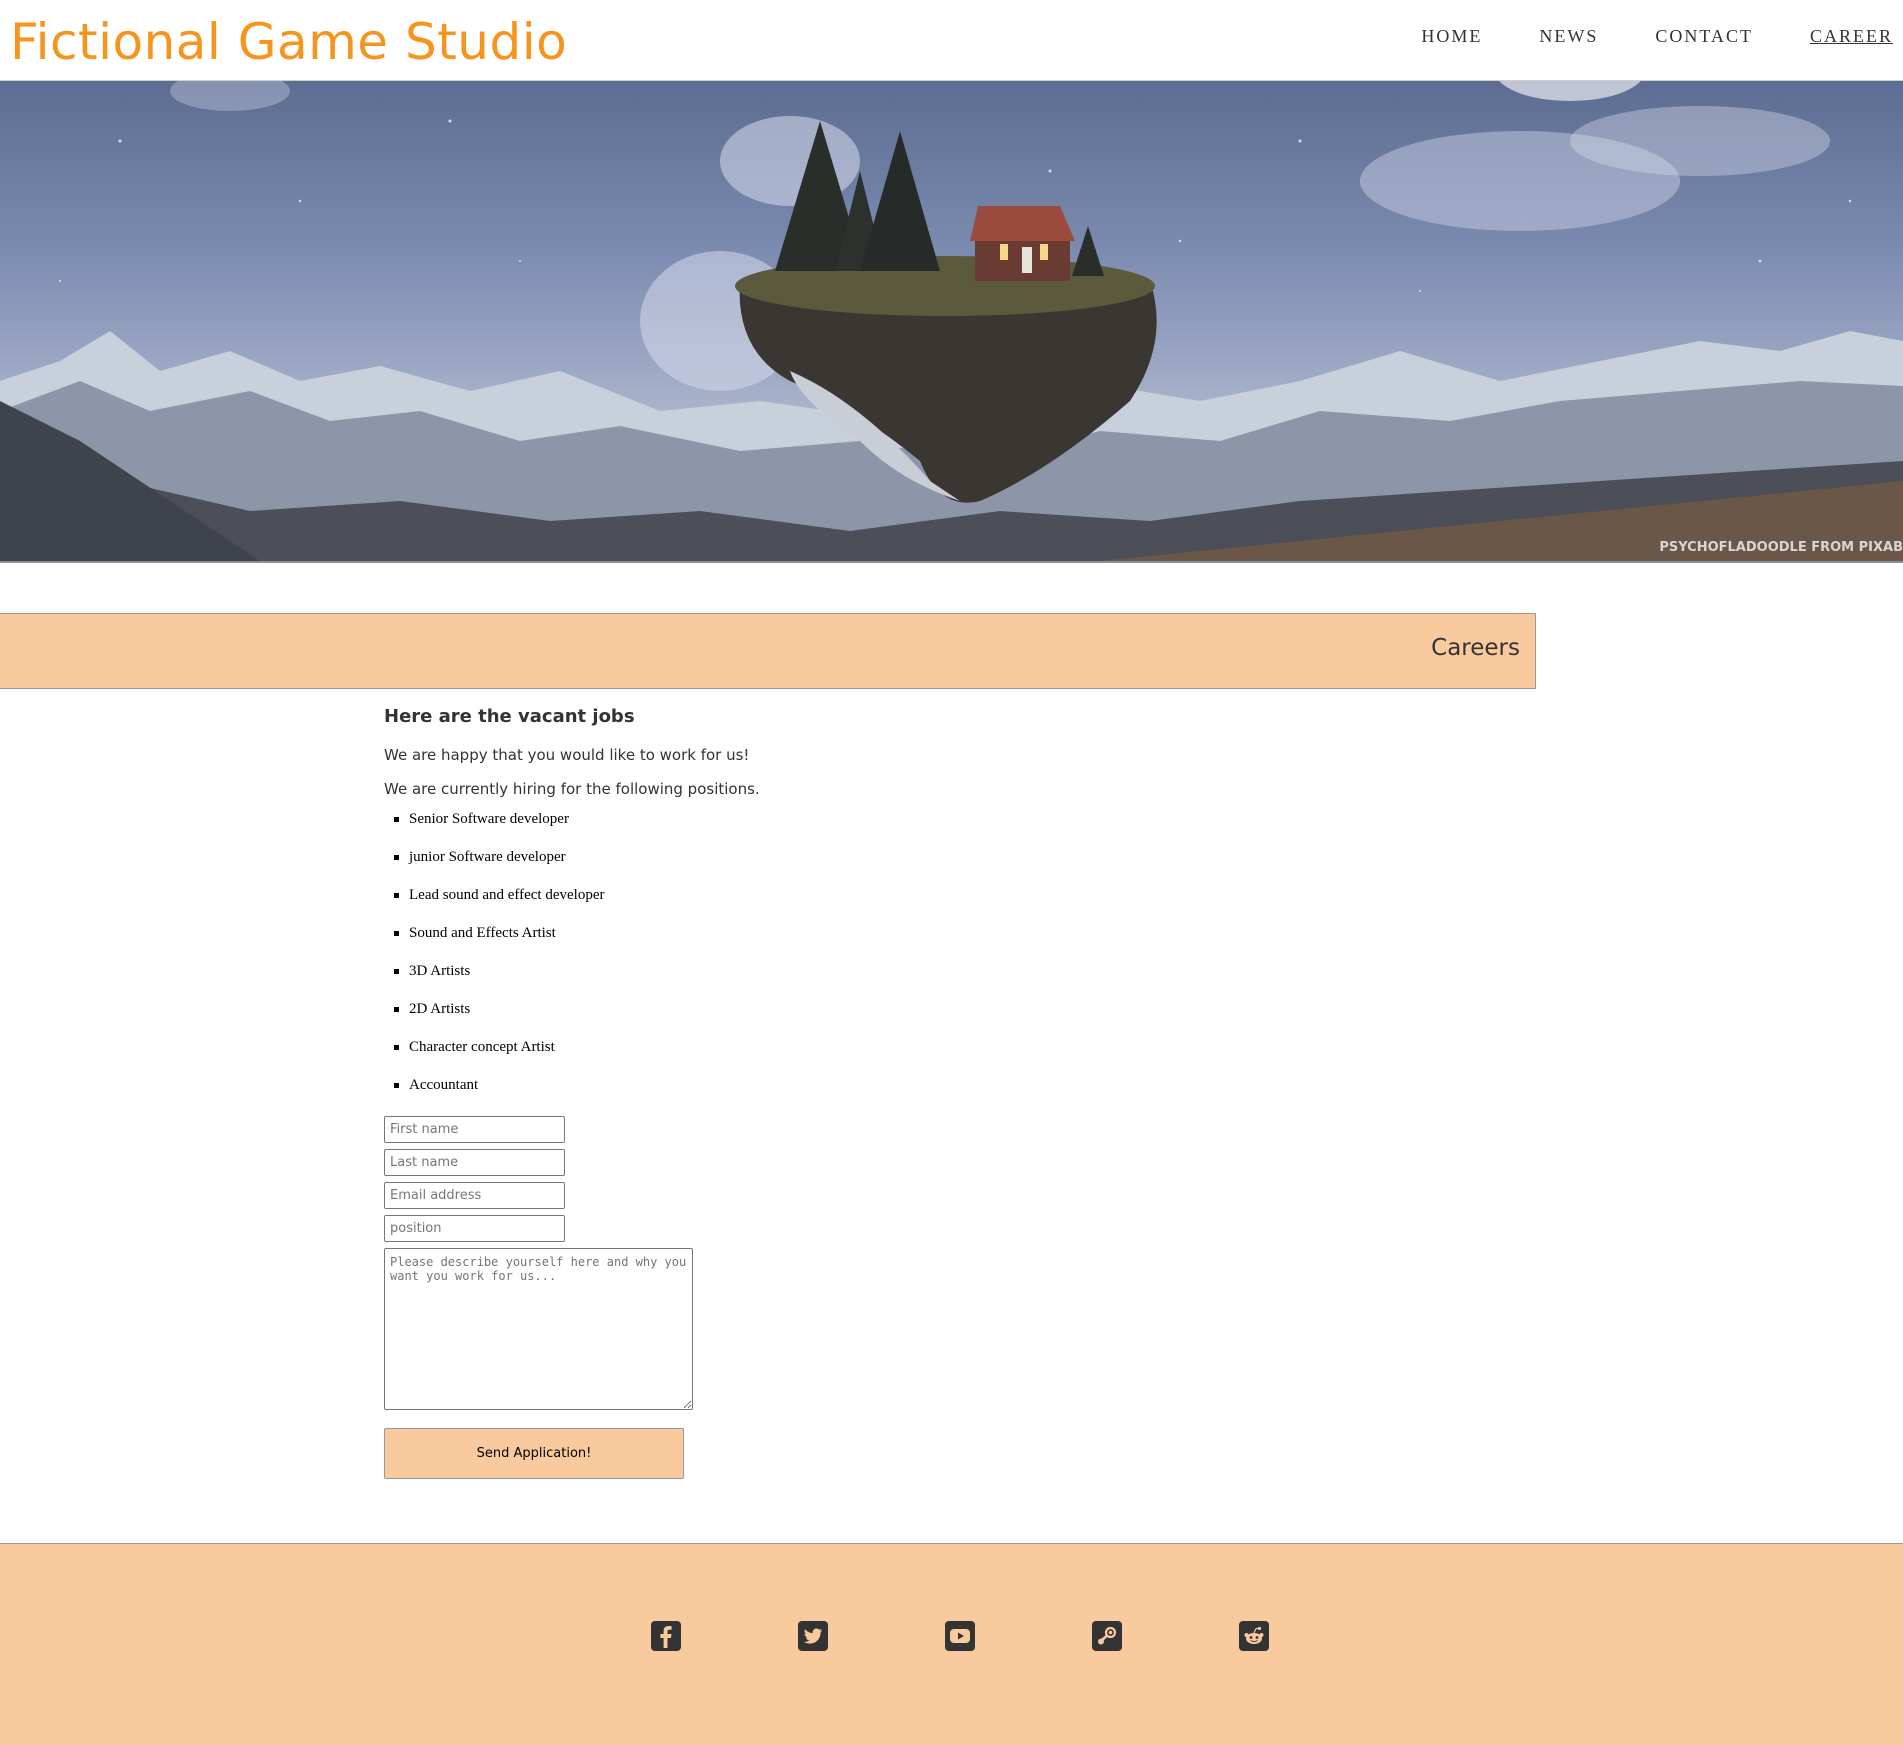 The width and height of the screenshot is (1903, 1745). What do you see at coordinates (1704, 36) in the screenshot?
I see `nav-contact: CONTACT` at bounding box center [1704, 36].